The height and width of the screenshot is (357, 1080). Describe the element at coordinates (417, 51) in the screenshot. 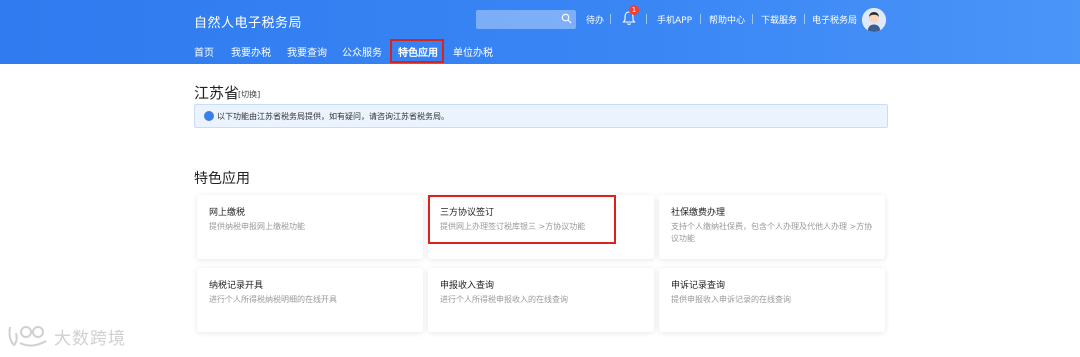

I see `nav-highlight-box` at that location.